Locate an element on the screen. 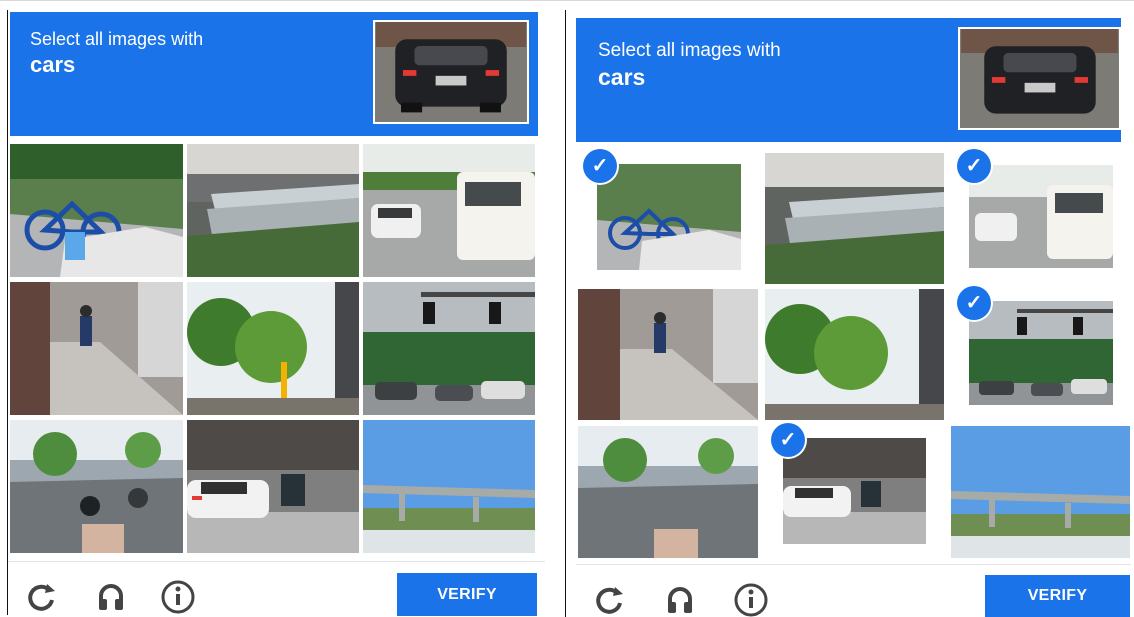 The width and height of the screenshot is (1134, 617). tile-6-selected is located at coordinates (1041, 353).